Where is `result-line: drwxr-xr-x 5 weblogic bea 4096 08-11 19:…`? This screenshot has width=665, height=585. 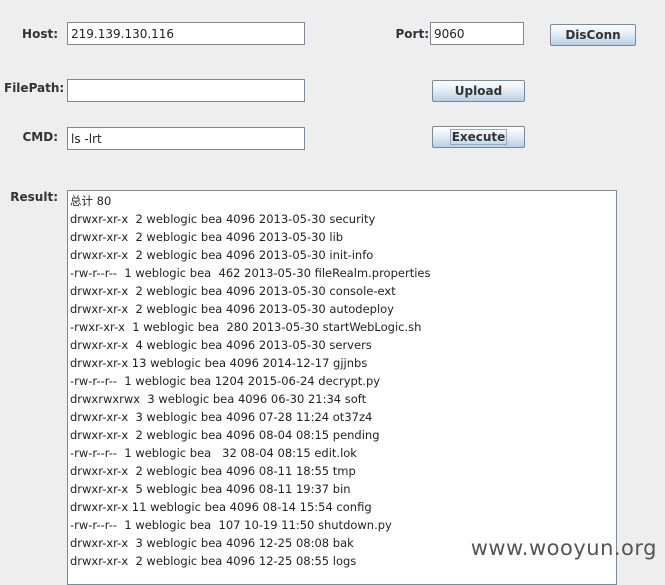
result-line: drwxr-xr-x 5 weblogic bea 4096 08-11 19:… is located at coordinates (210, 489).